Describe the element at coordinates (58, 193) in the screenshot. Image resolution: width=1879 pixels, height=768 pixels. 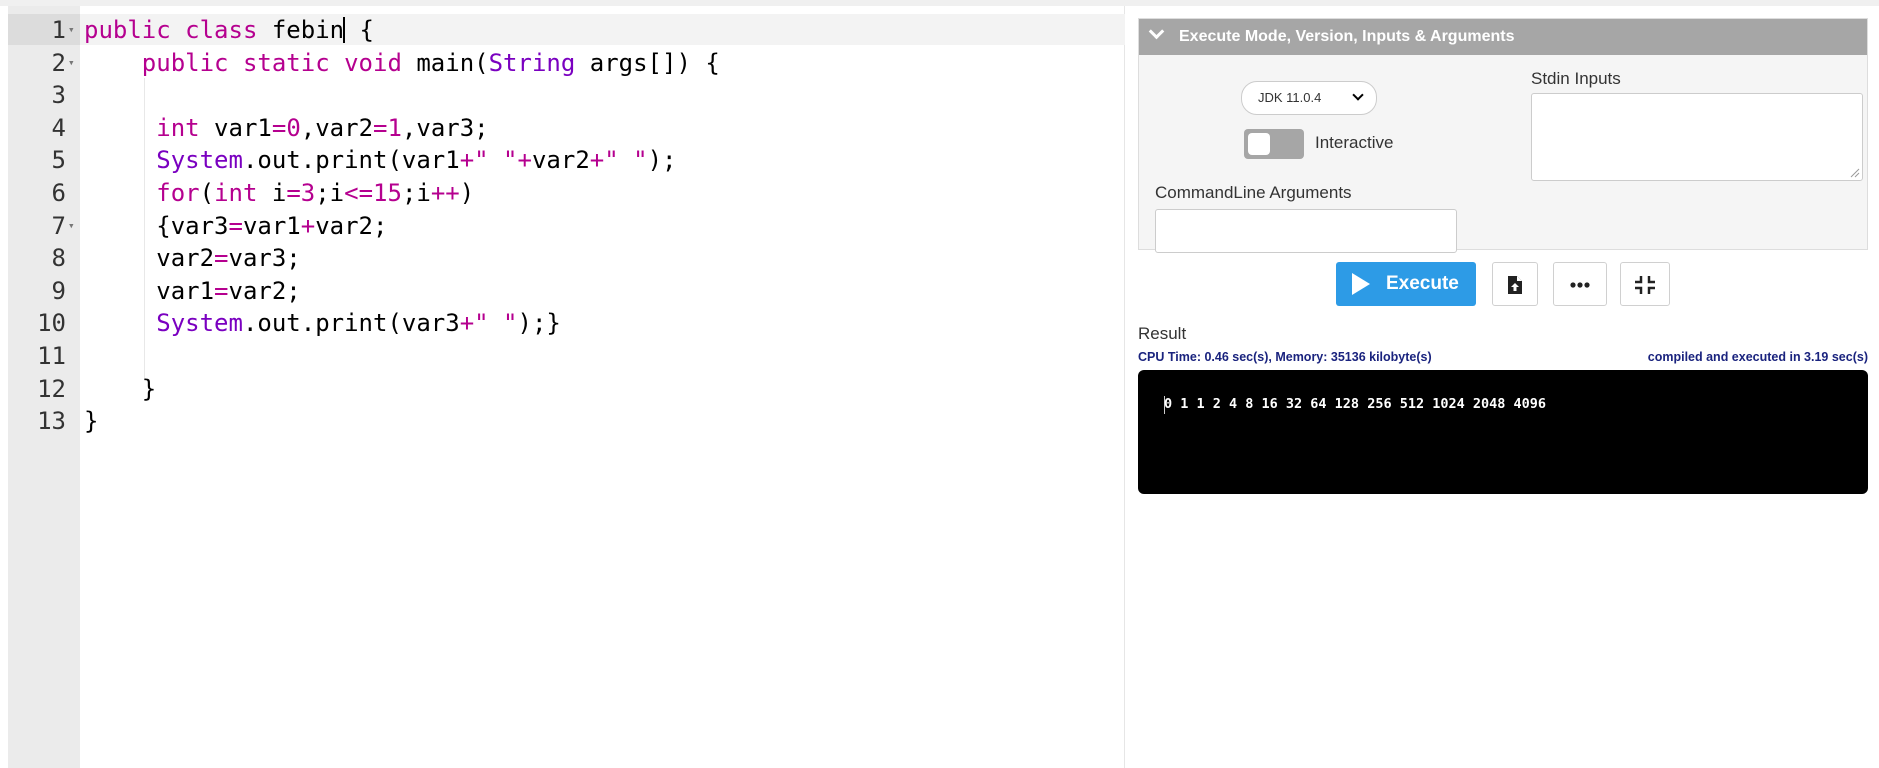
I see `line-number: 6` at that location.